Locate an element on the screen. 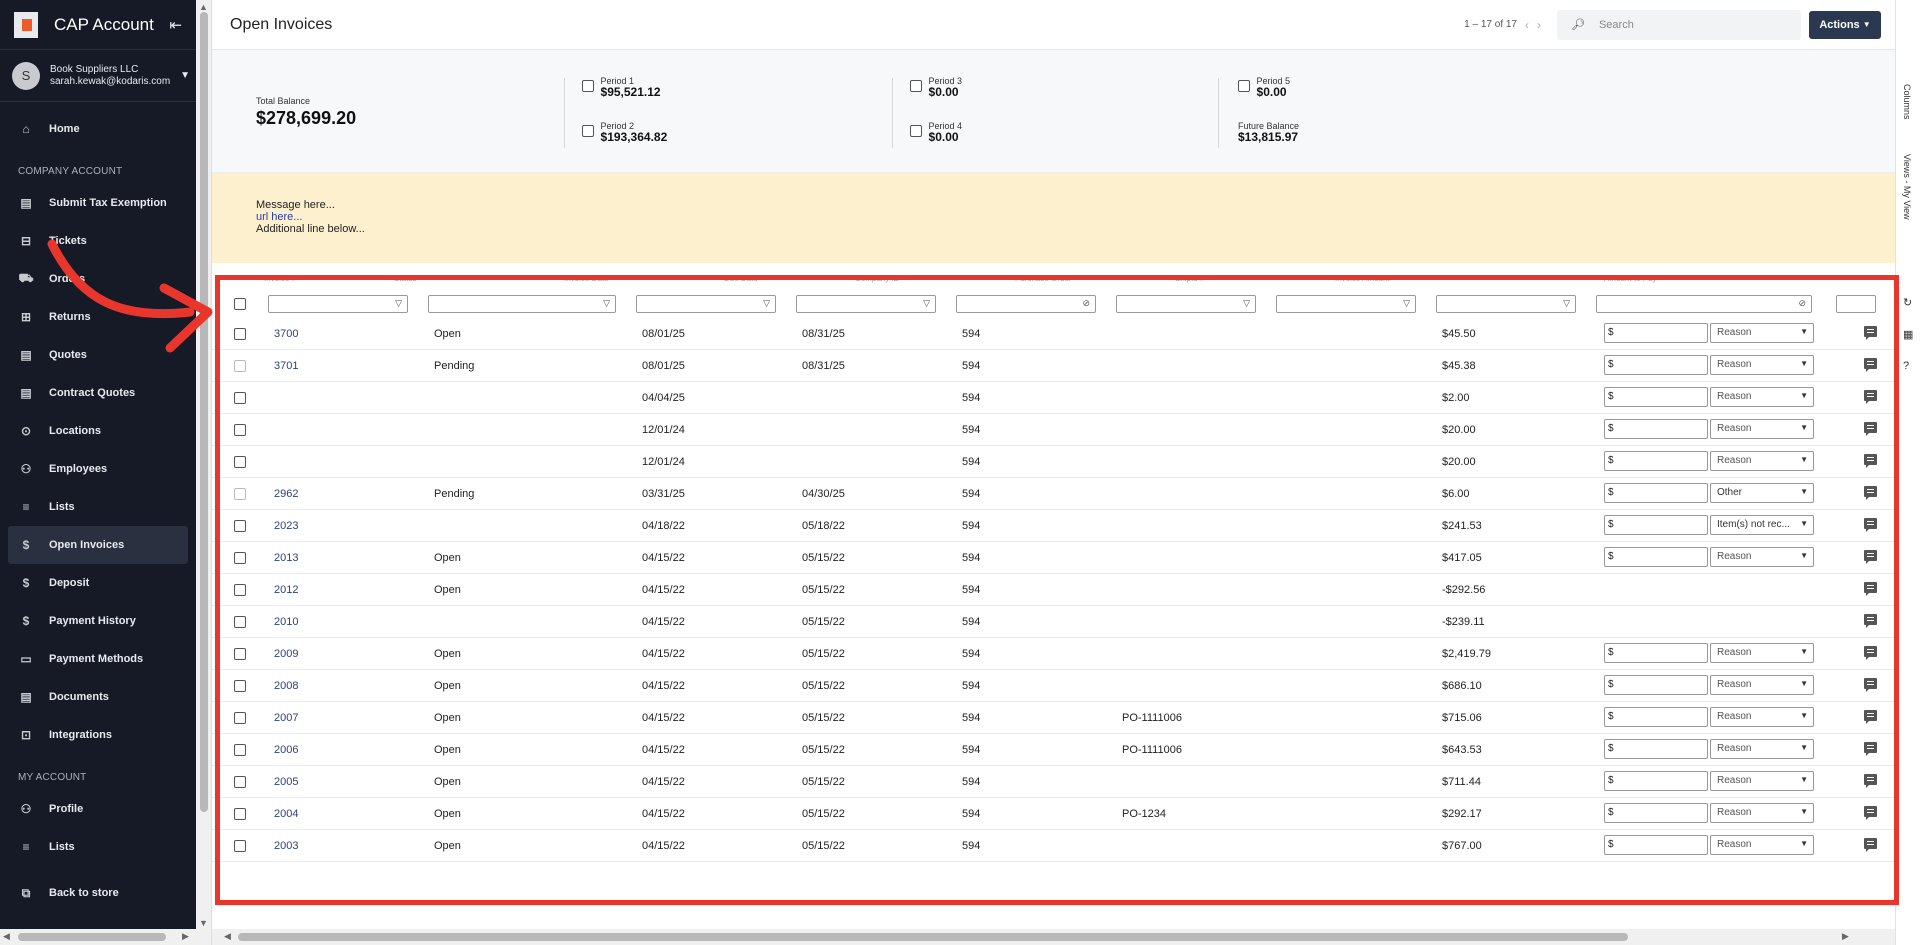 Image resolution: width=1920 pixels, height=945 pixels. chevron-right-icon: › is located at coordinates (1539, 25).